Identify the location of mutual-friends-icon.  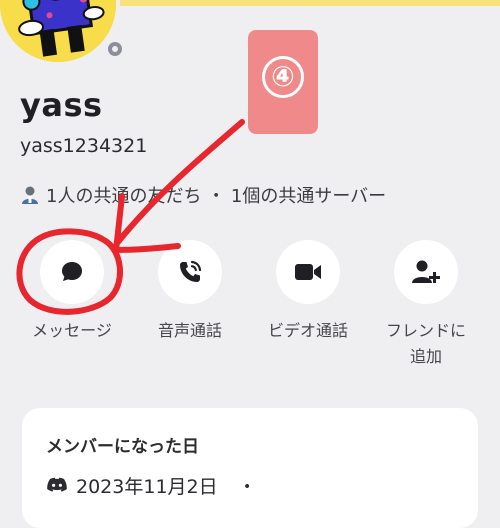
(30, 195).